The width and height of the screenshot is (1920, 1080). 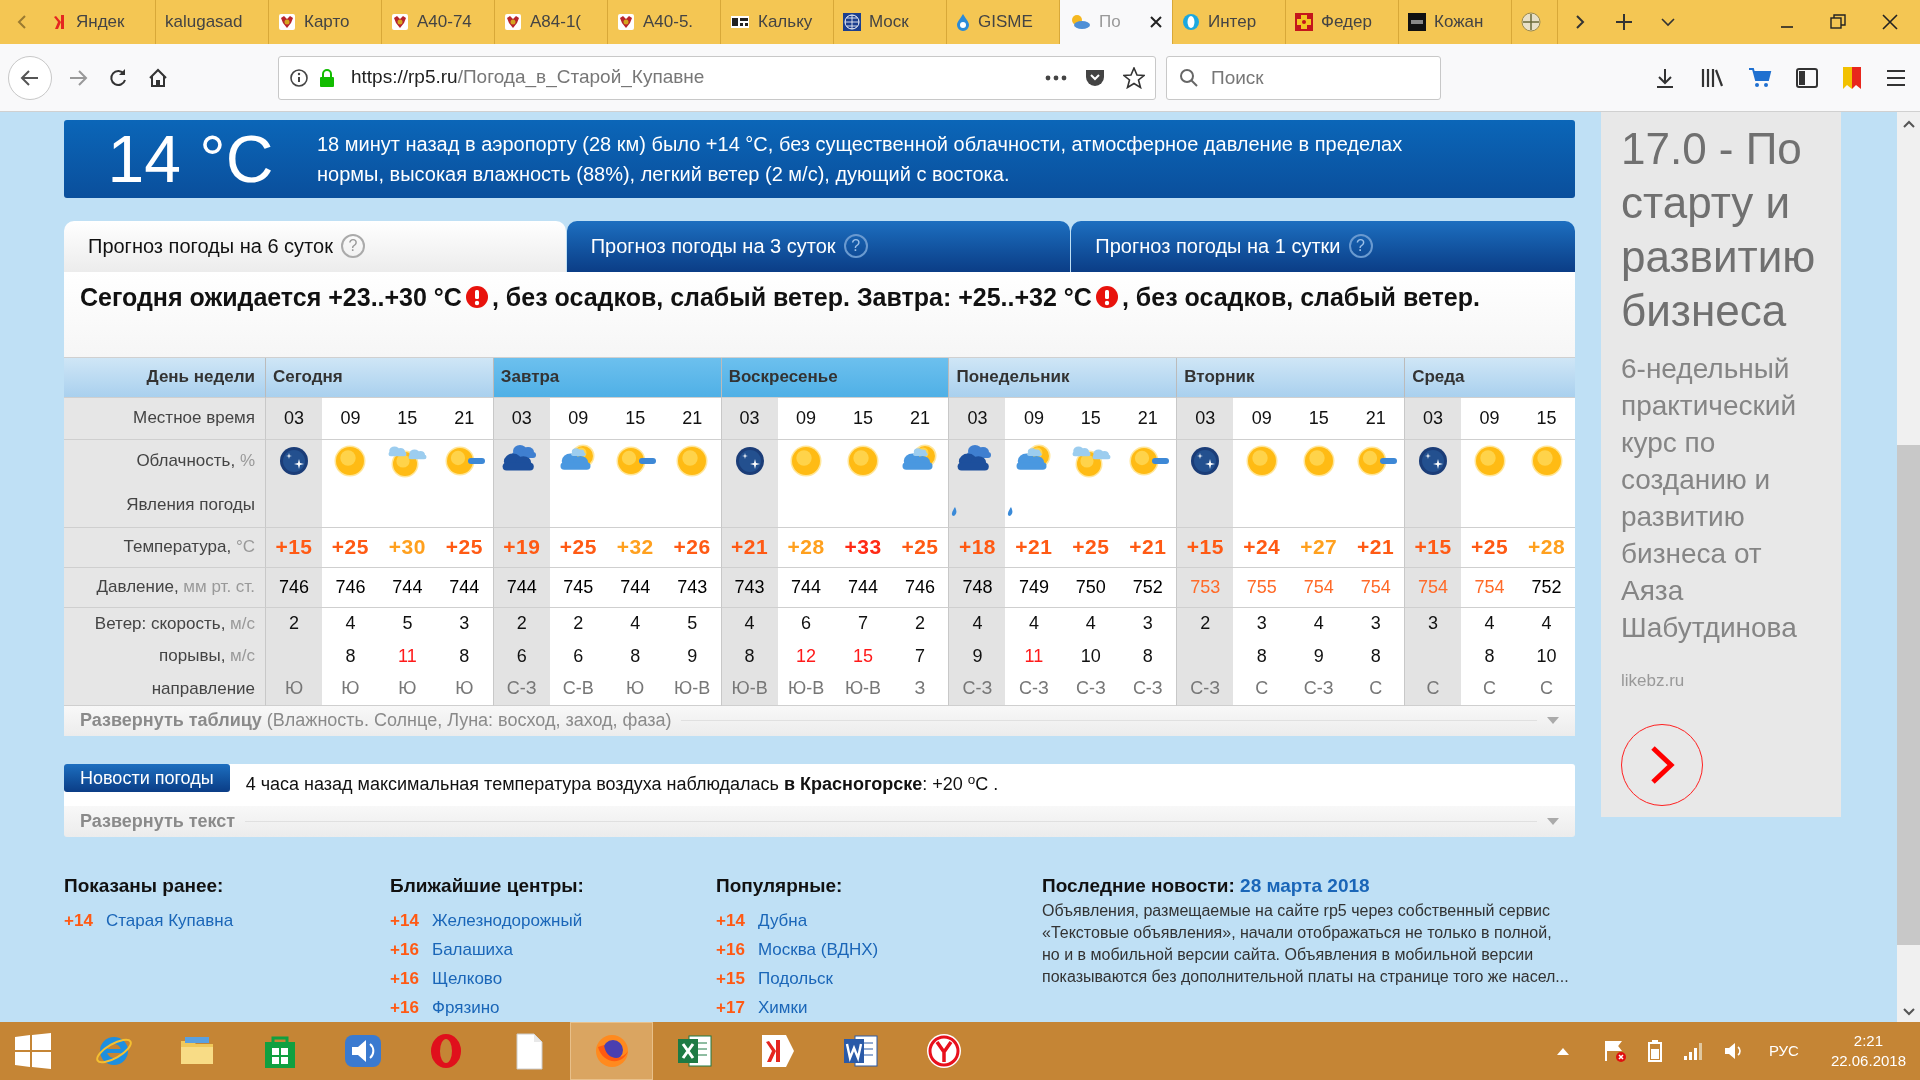 I want to click on ring-icon, so click(x=1191, y=22).